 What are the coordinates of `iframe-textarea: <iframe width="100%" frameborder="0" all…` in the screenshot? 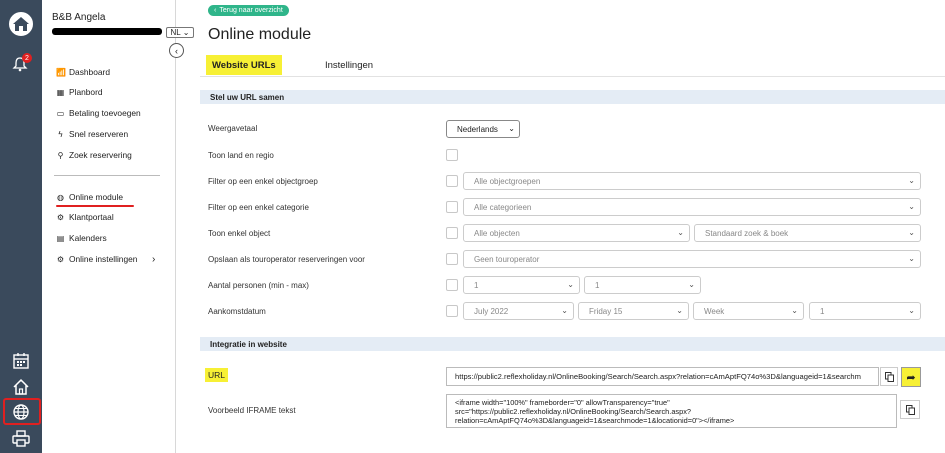 It's located at (671, 411).